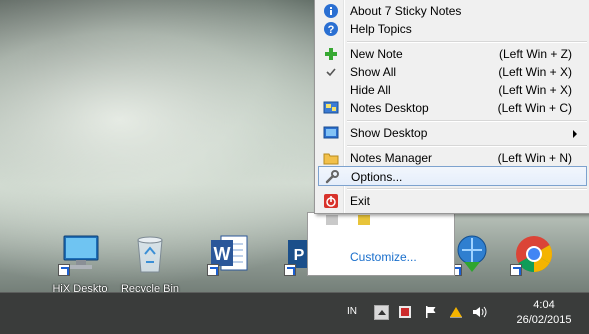 The width and height of the screenshot is (589, 334). Describe the element at coordinates (431, 312) in the screenshot. I see `action-center-flag-icon` at that location.